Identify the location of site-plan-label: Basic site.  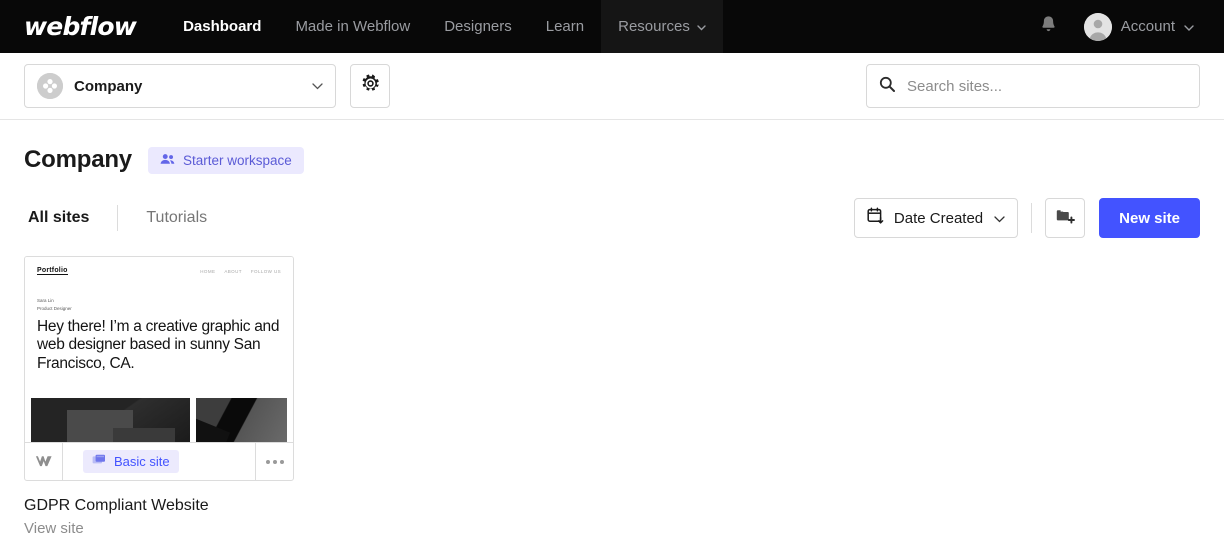
(142, 461).